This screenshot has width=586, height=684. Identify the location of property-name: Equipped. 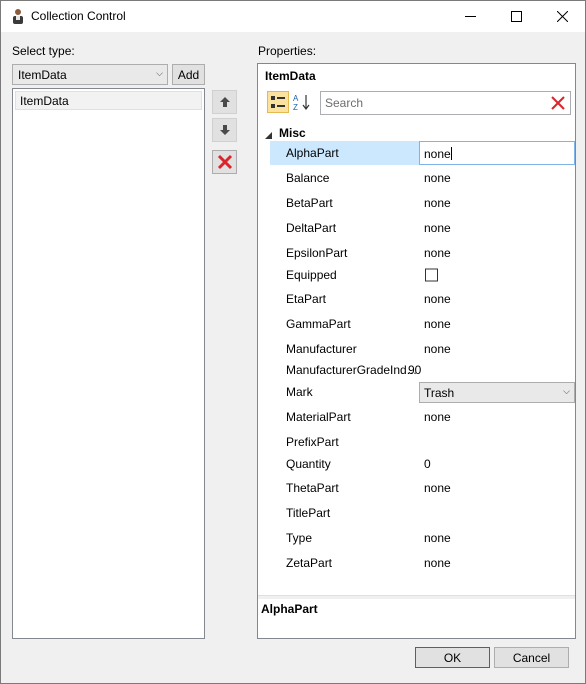
(311, 275).